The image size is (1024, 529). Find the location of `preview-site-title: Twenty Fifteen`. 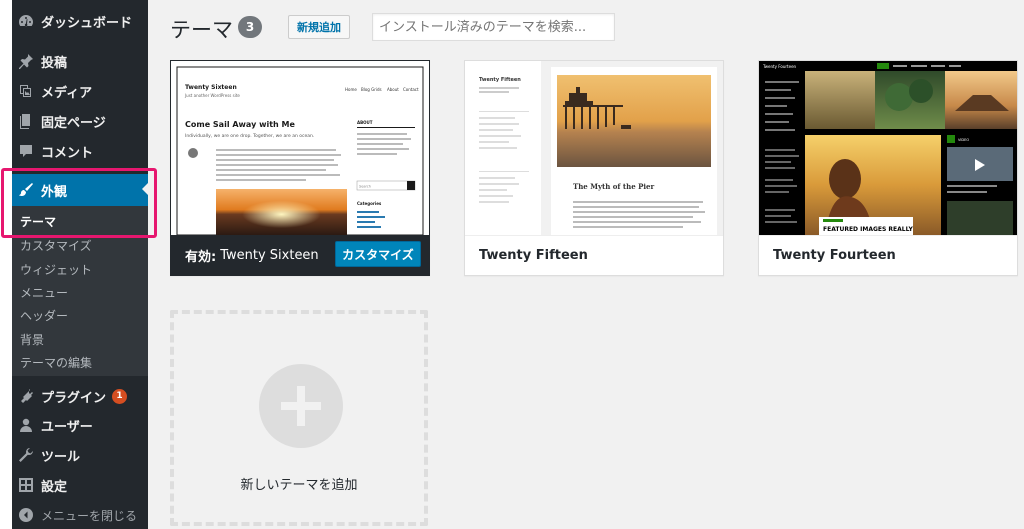

preview-site-title: Twenty Fifteen is located at coordinates (500, 80).